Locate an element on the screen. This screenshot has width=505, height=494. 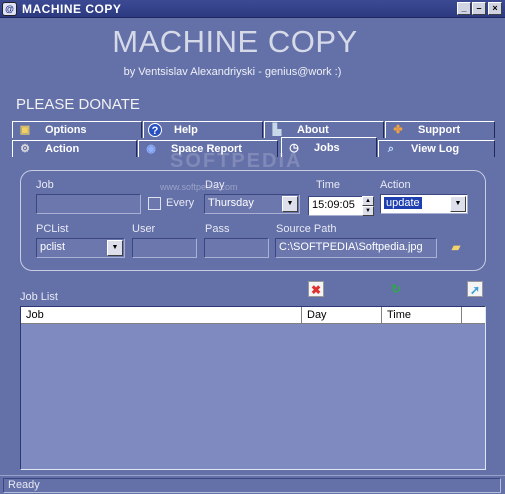
job-list-label: Job List is located at coordinates (39, 297).